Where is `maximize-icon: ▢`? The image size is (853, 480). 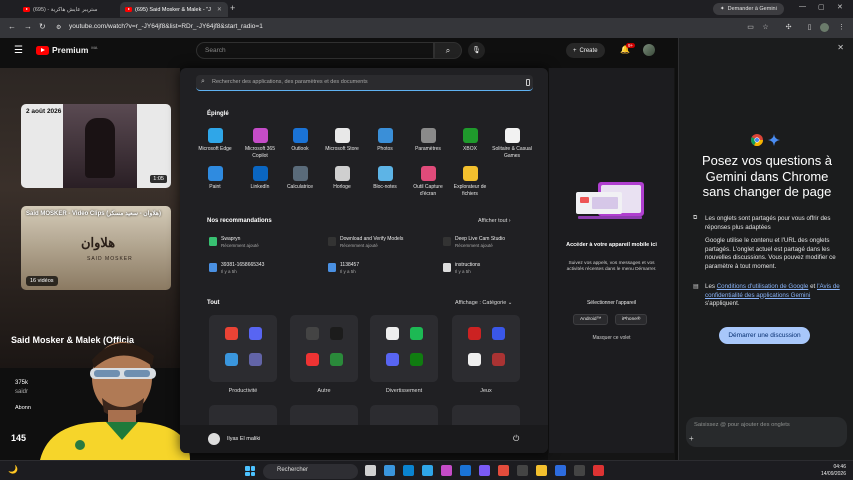 maximize-icon: ▢ is located at coordinates (821, 7).